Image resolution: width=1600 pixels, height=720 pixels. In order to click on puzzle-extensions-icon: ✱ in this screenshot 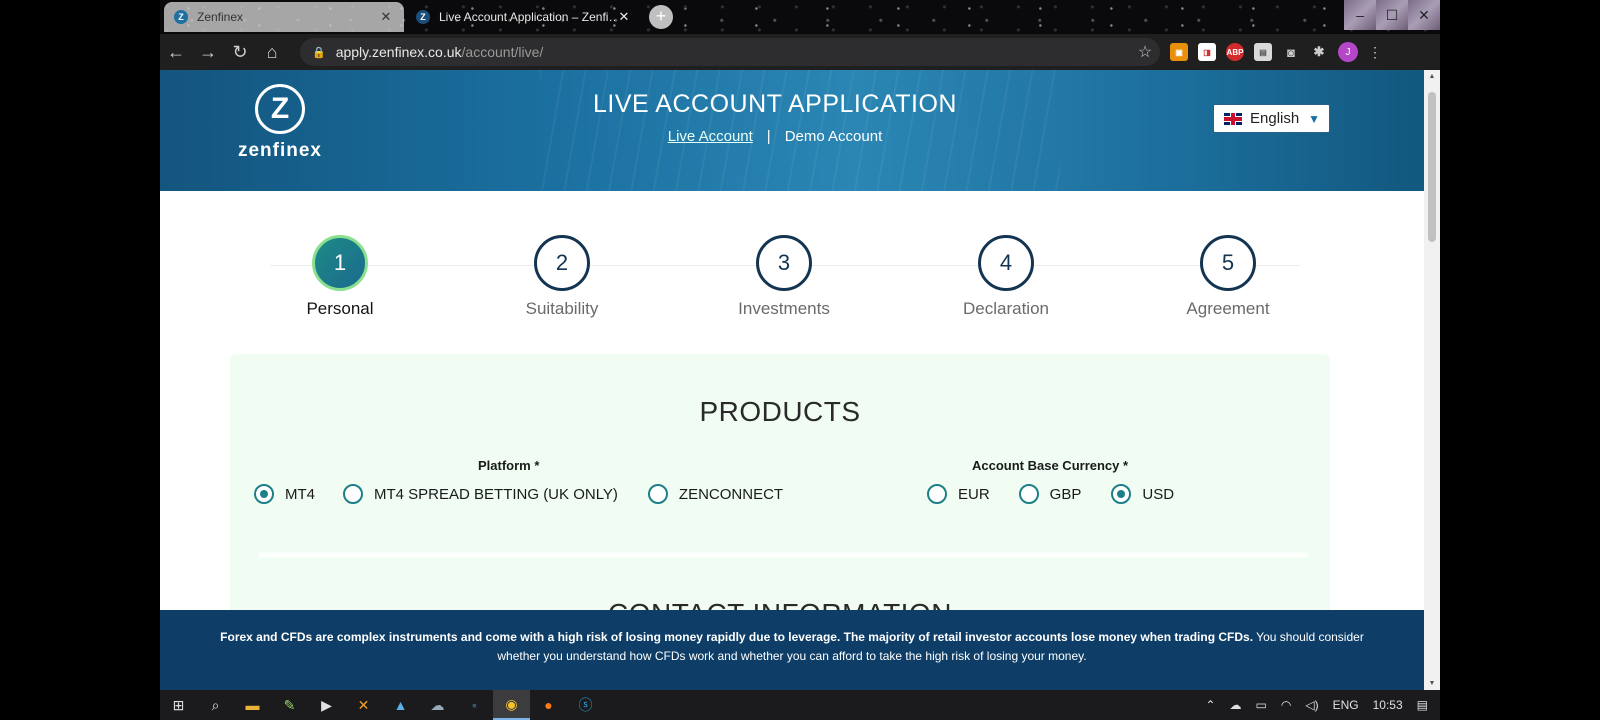, I will do `click(1319, 52)`.